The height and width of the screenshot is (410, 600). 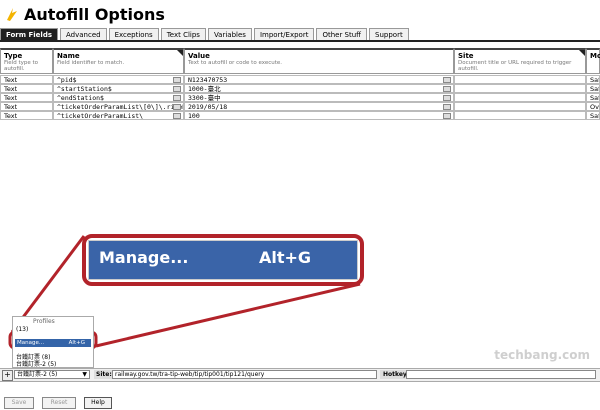 What do you see at coordinates (98, 403) in the screenshot?
I see `help-button: Help` at bounding box center [98, 403].